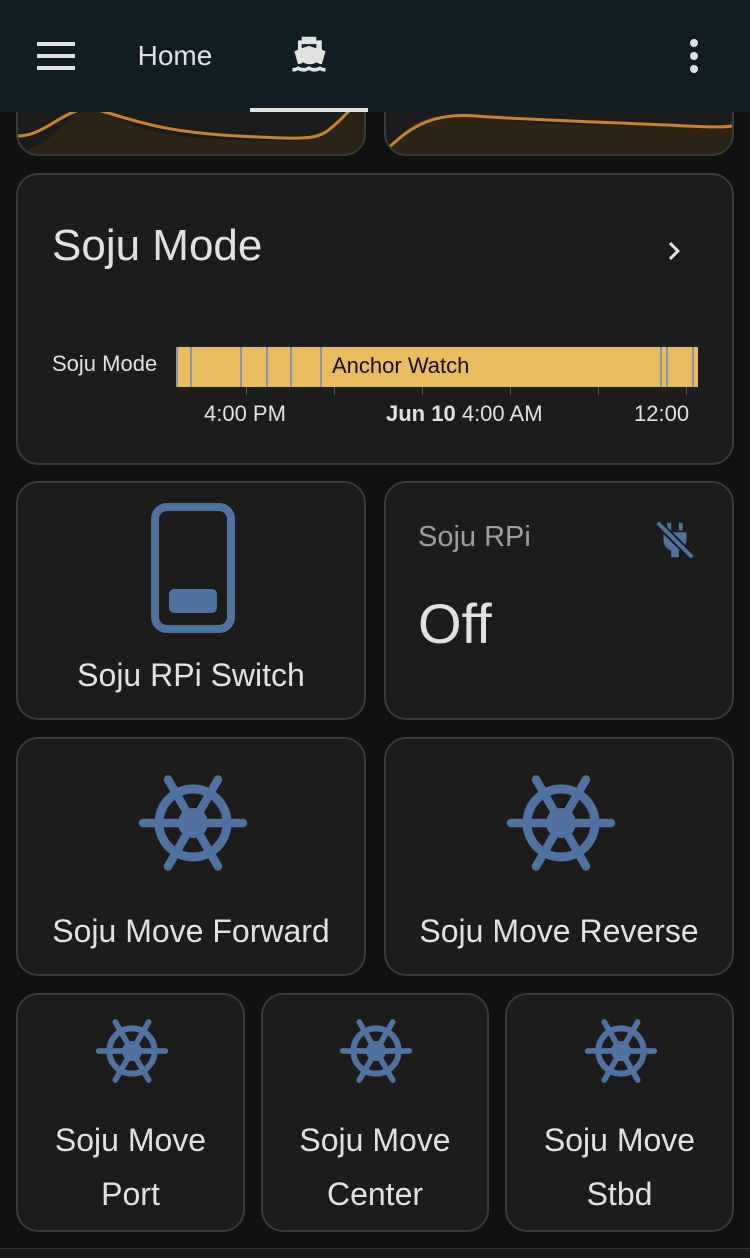 The height and width of the screenshot is (1258, 750). What do you see at coordinates (130, 1167) in the screenshot?
I see `tile-label: Soju Move Port` at bounding box center [130, 1167].